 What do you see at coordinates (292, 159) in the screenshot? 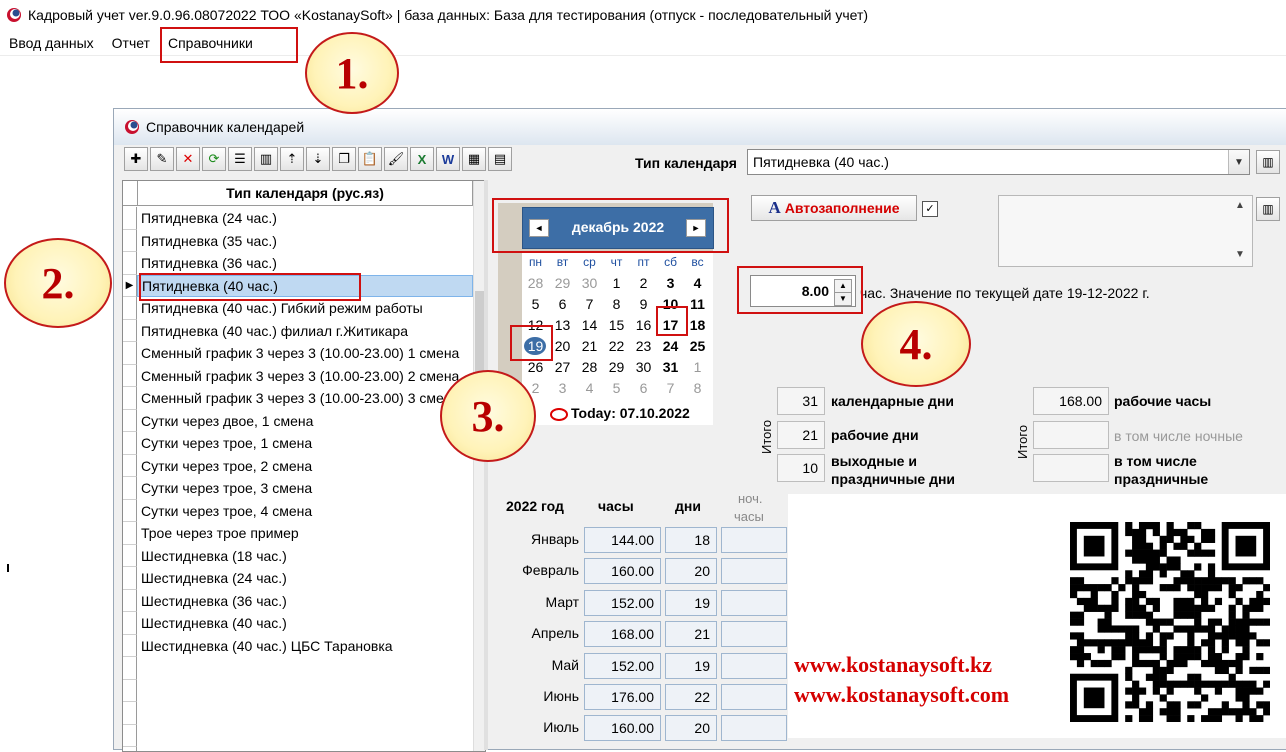
I see `sort-up-icon: ⇡` at bounding box center [292, 159].